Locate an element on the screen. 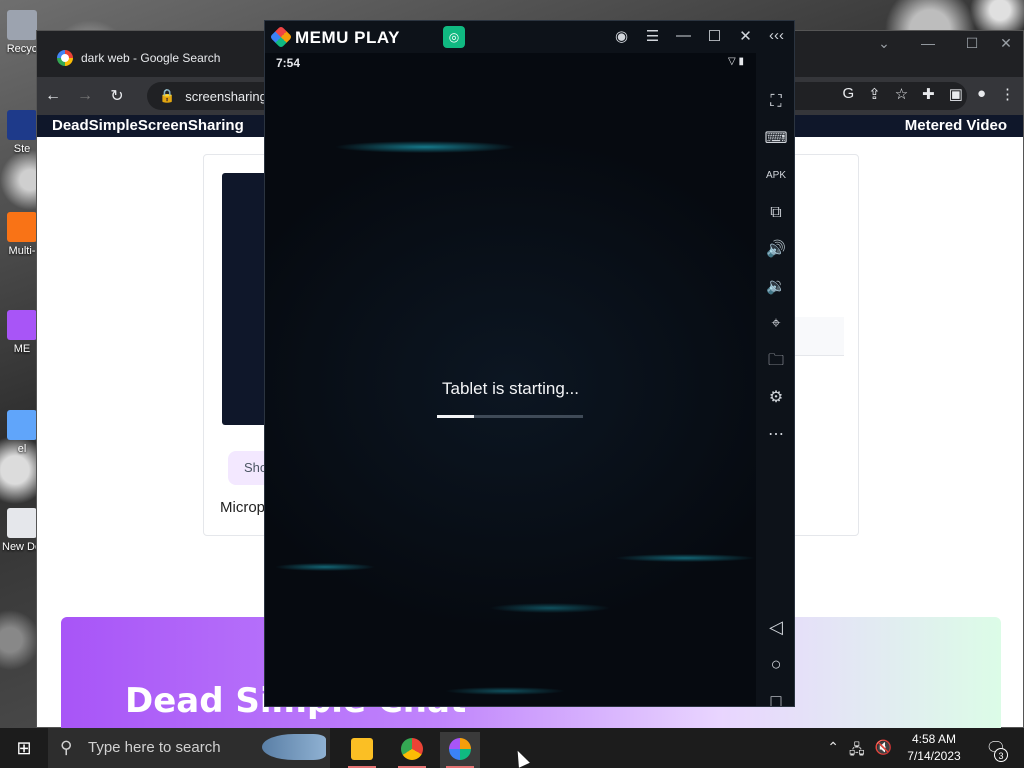 Image resolution: width=1024 pixels, height=768 pixels. folder-icon: 🗀 is located at coordinates (775, 361).